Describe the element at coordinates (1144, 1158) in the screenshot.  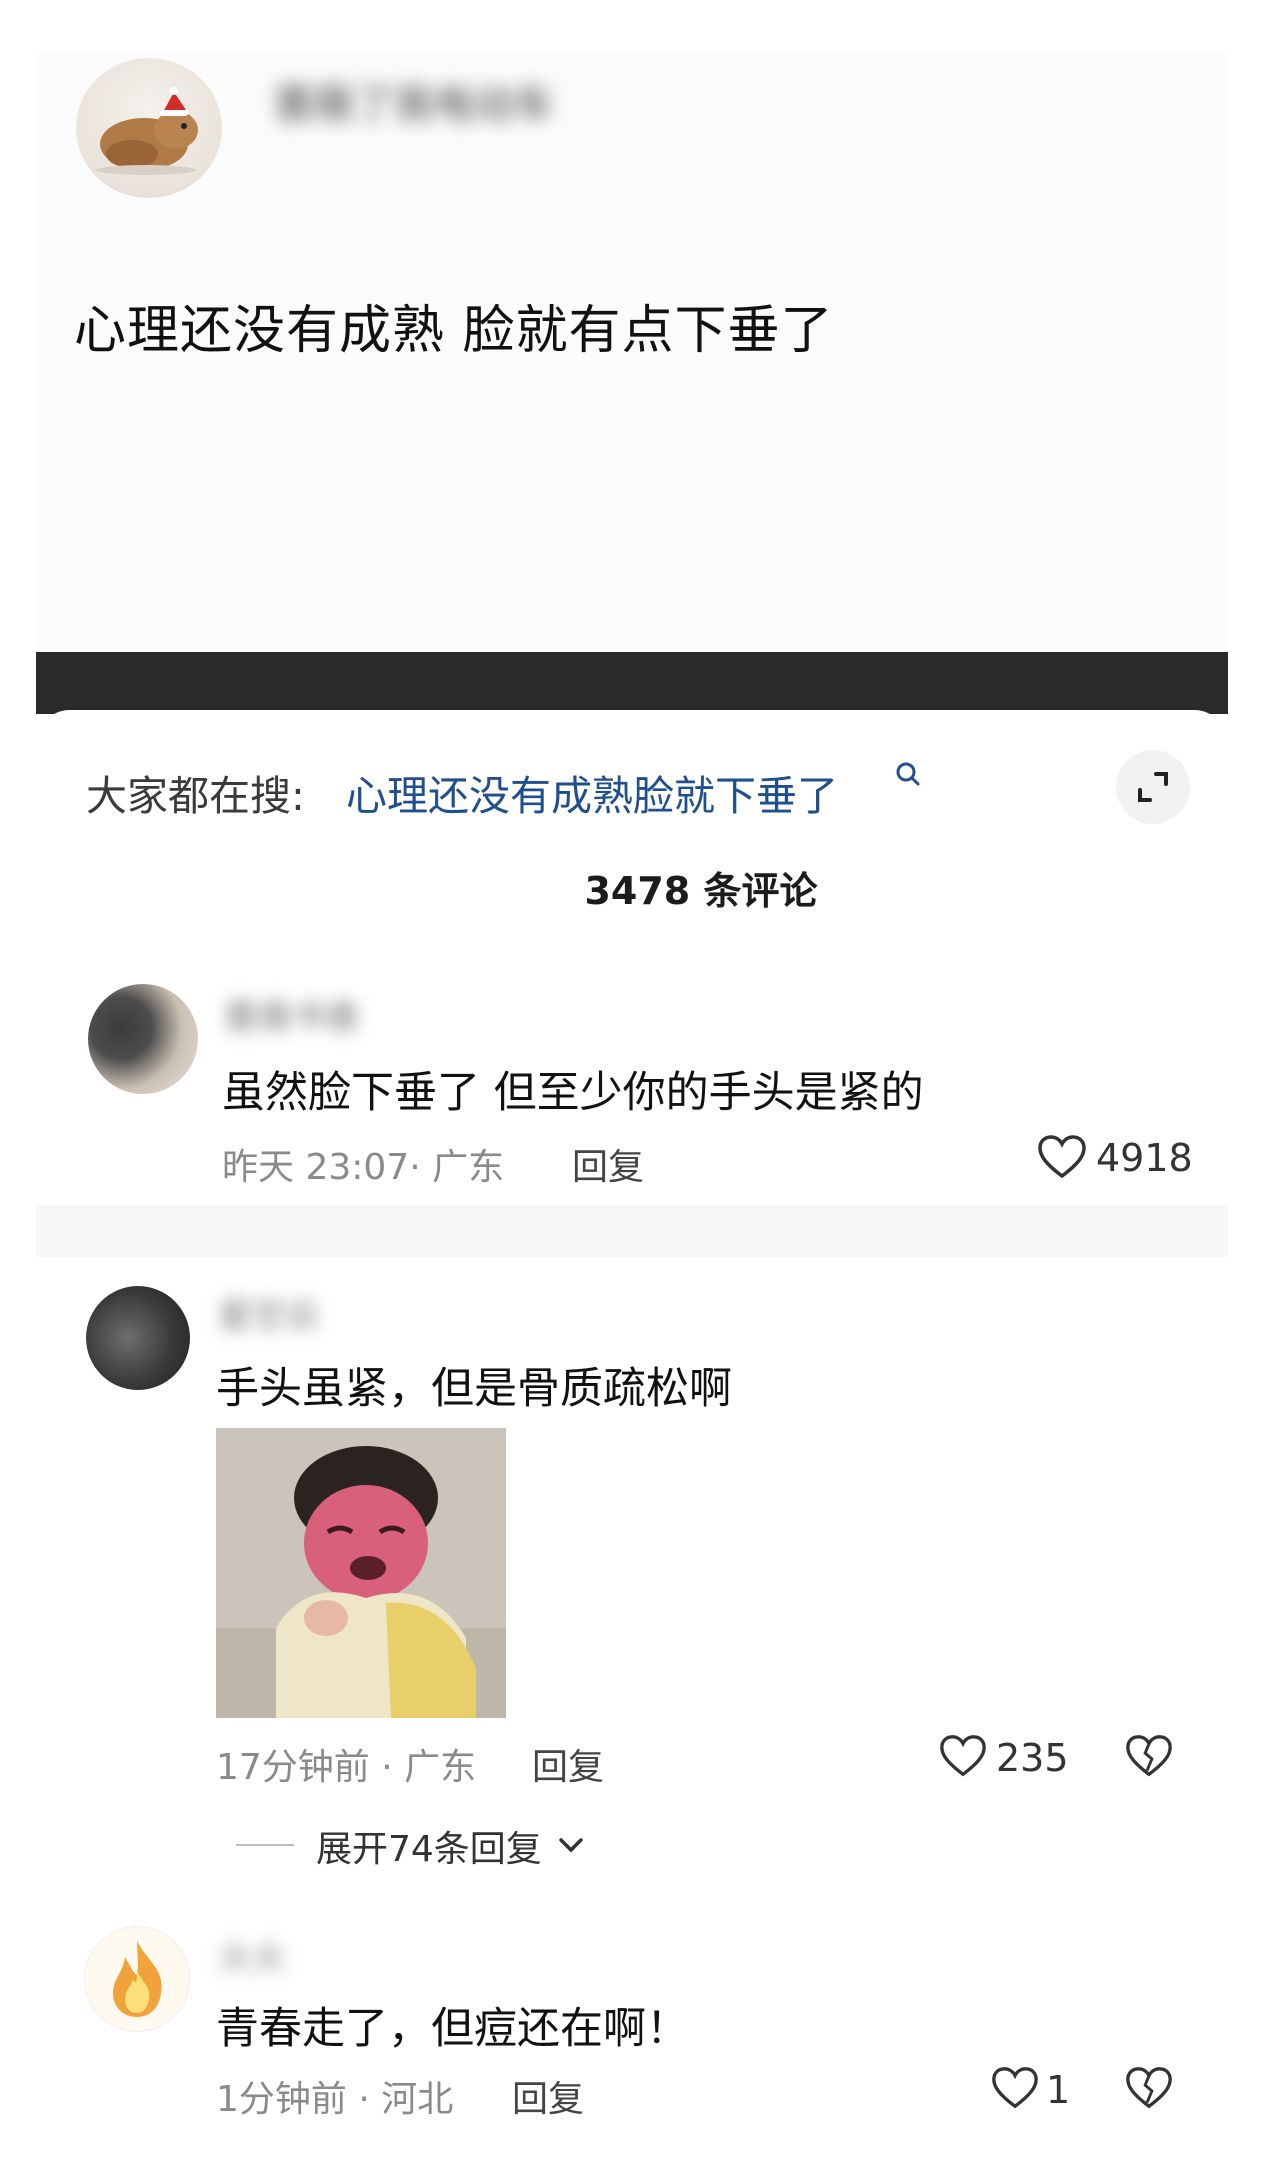
I see `like-count: 4918` at that location.